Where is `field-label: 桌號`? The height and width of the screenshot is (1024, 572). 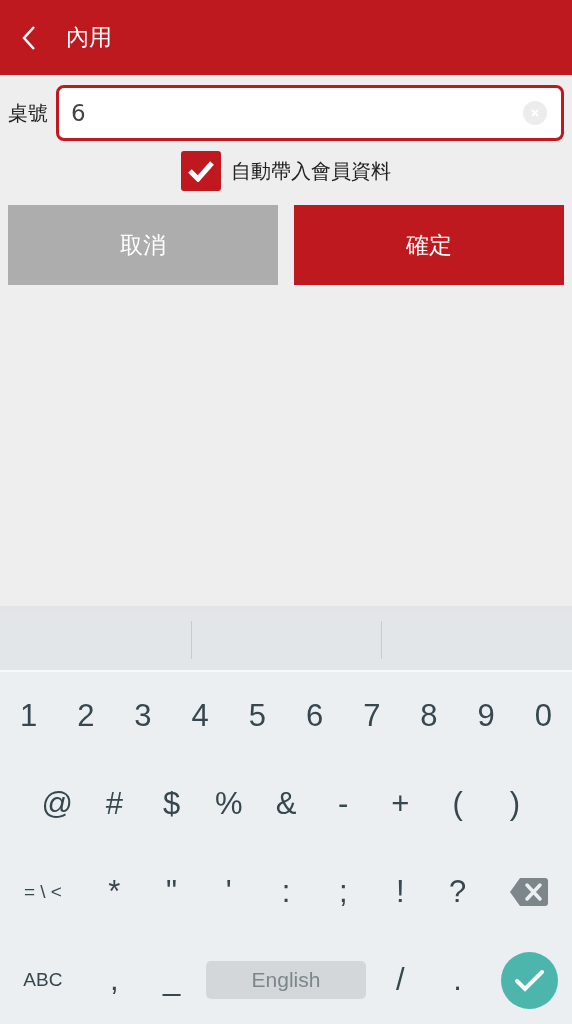 field-label: 桌號 is located at coordinates (28, 113).